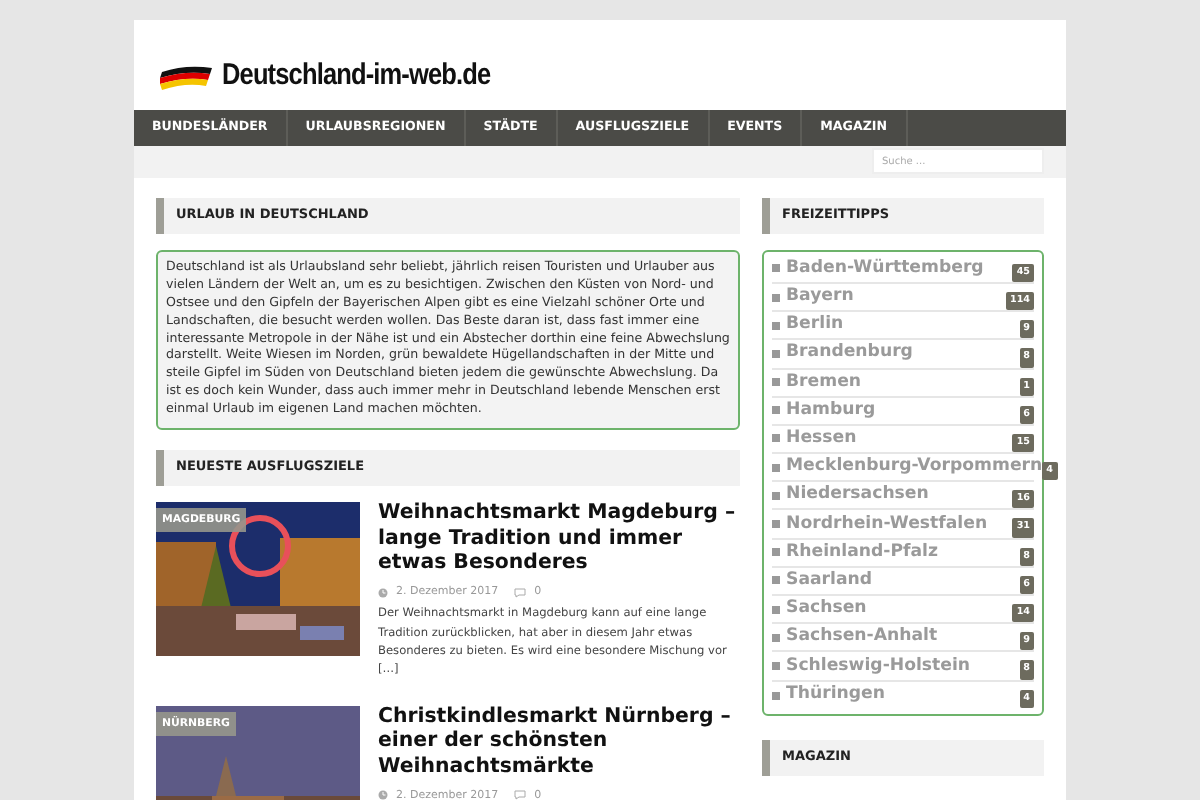 The height and width of the screenshot is (800, 1200). I want to click on category-link: Nordrhein-Westfalen, so click(887, 524).